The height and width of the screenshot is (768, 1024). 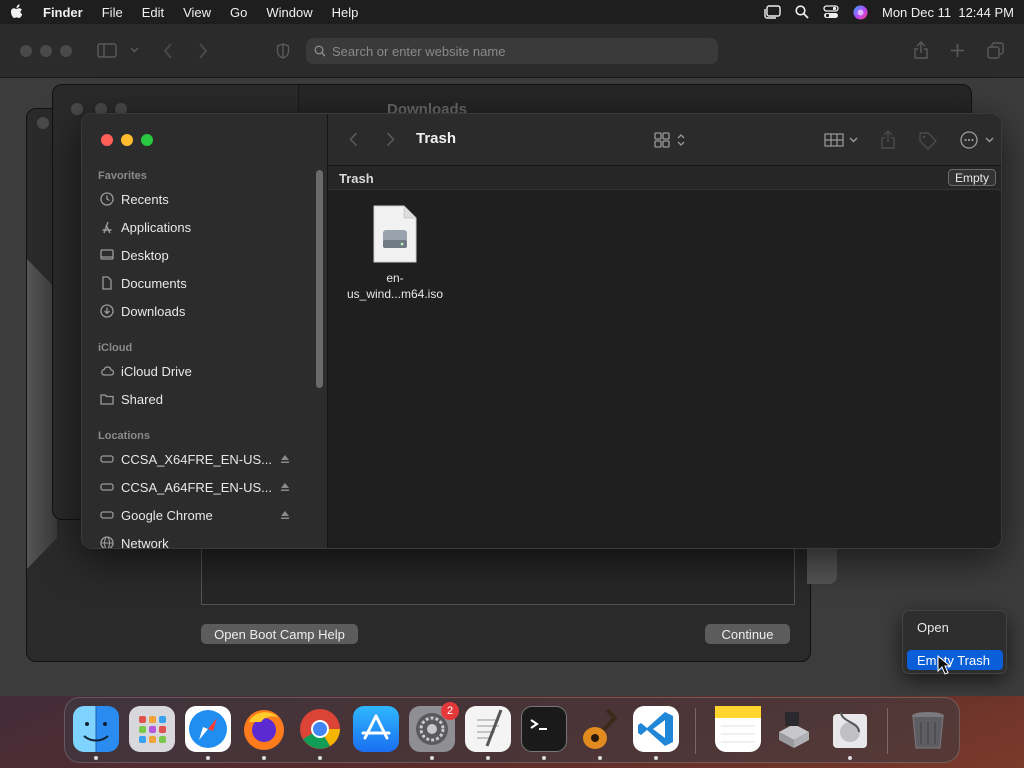 What do you see at coordinates (167, 515) in the screenshot?
I see `sidebar-item-label: Google Chrome` at bounding box center [167, 515].